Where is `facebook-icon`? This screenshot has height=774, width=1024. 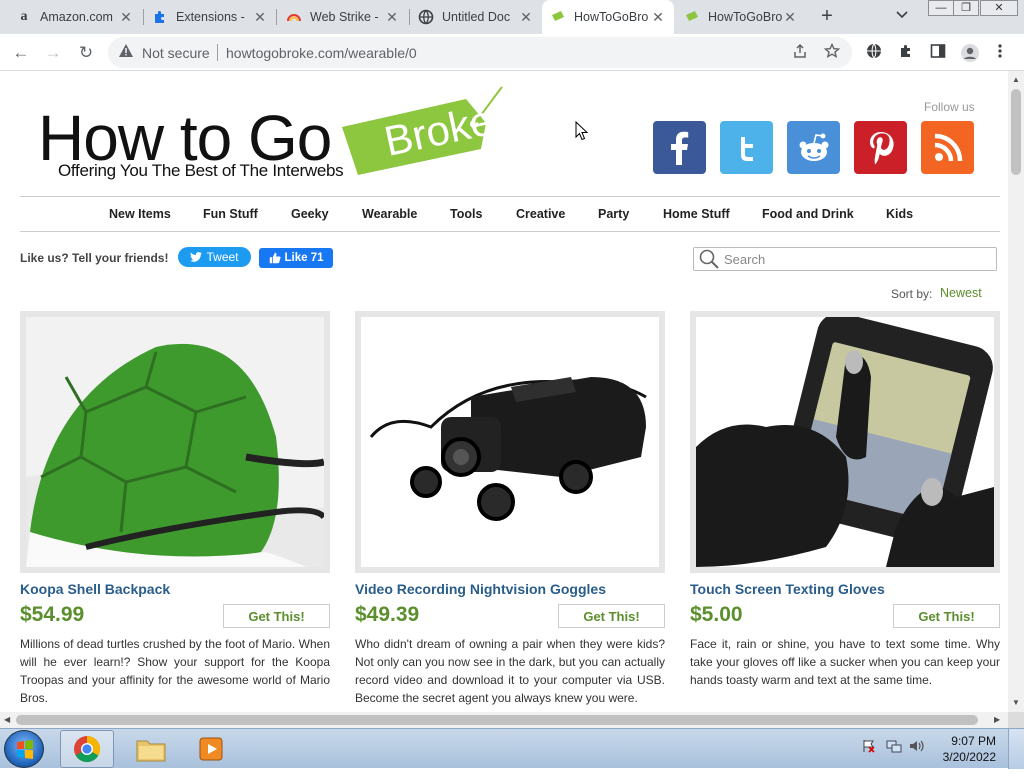 facebook-icon is located at coordinates (679, 147).